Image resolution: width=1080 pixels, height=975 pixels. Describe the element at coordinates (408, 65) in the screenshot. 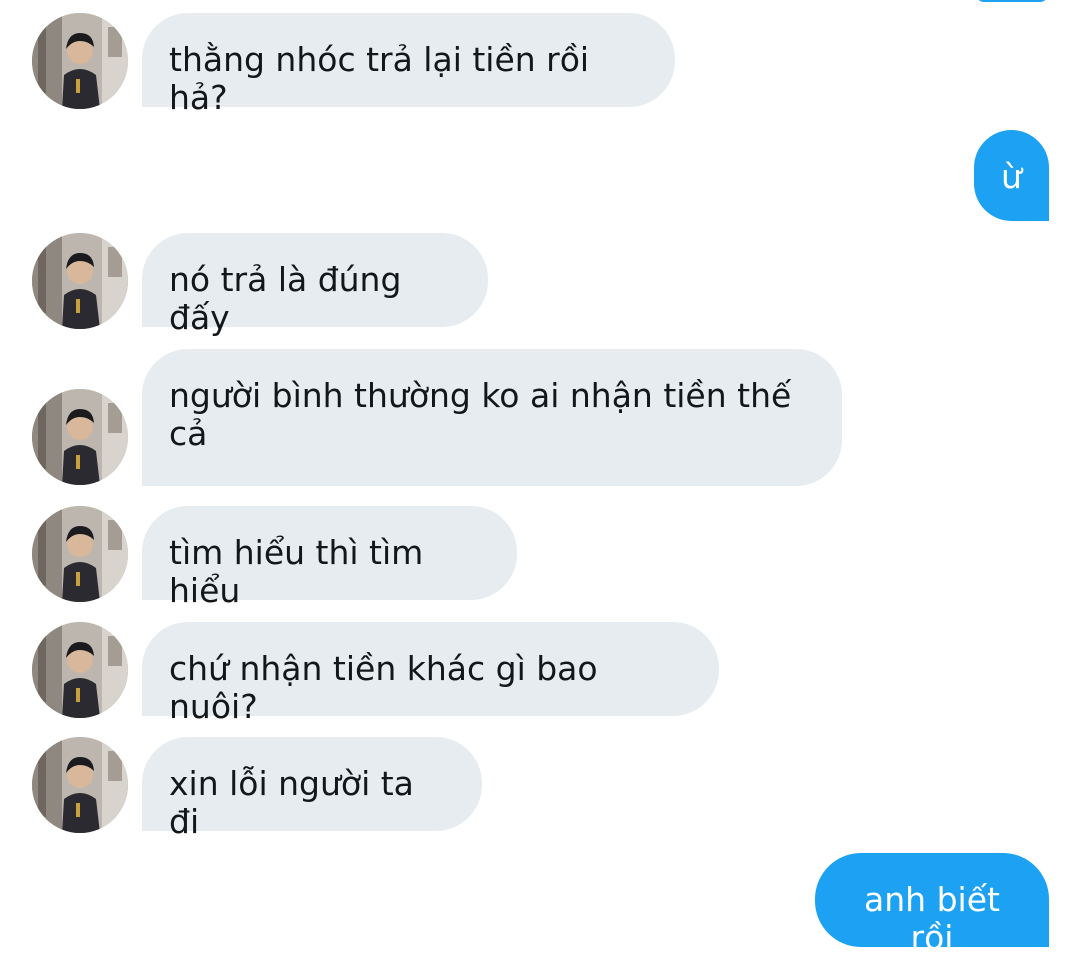

I see `received-message: thằng nhóc trả lại tiền rồi hả?` at that location.